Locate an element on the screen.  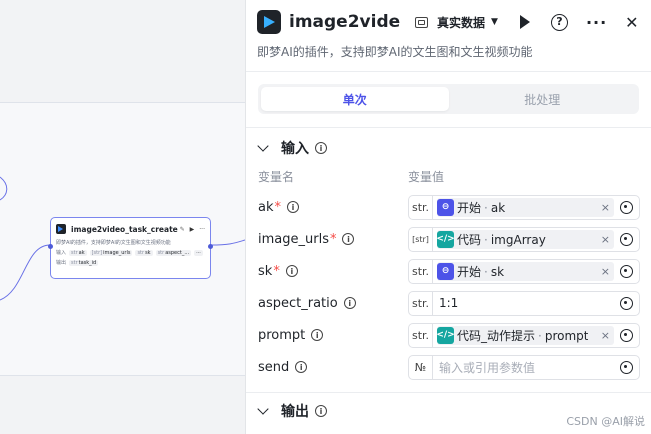
param-value-field: str. ⊖ 开始 · sk × is located at coordinates (524, 271).